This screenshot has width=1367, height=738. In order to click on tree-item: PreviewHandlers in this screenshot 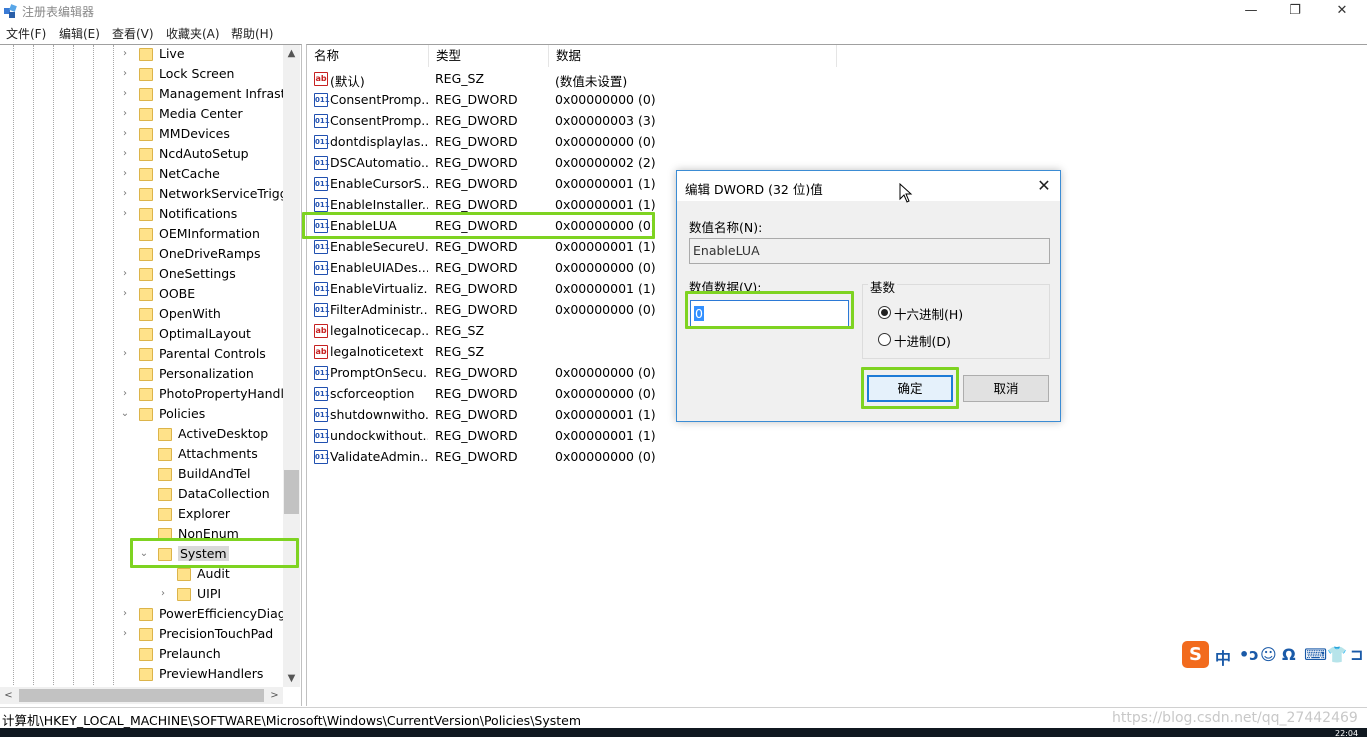, I will do `click(141, 675)`.